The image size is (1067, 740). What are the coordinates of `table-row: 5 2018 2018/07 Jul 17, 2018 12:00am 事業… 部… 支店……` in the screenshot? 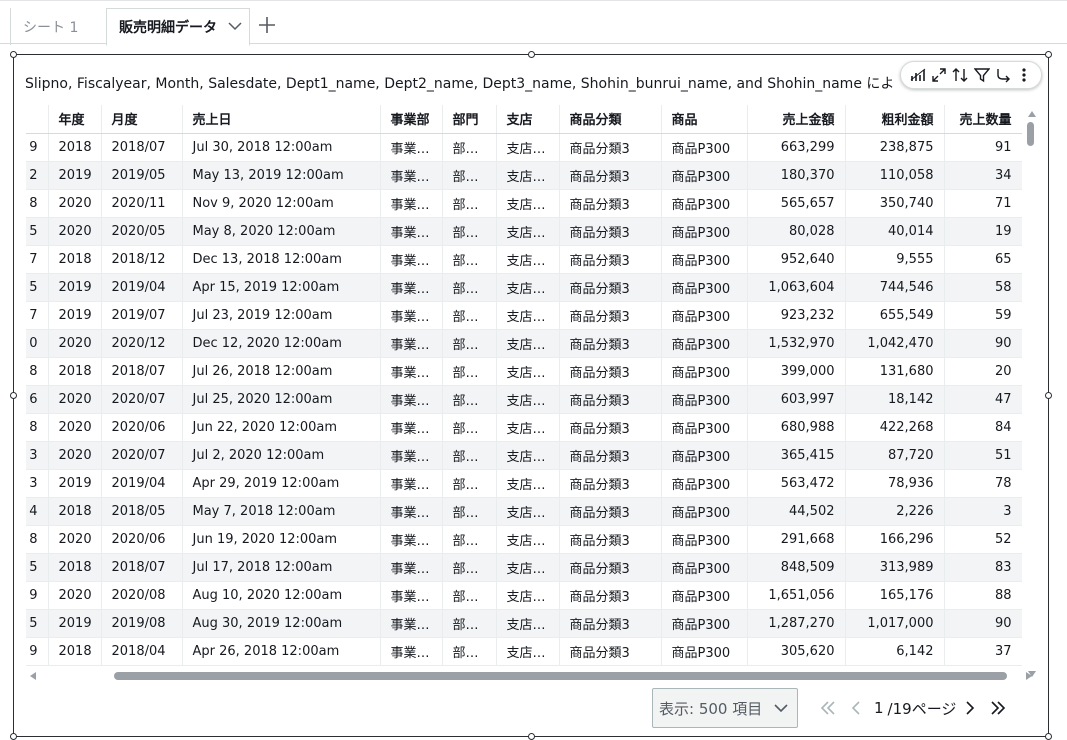 It's located at (524, 567).